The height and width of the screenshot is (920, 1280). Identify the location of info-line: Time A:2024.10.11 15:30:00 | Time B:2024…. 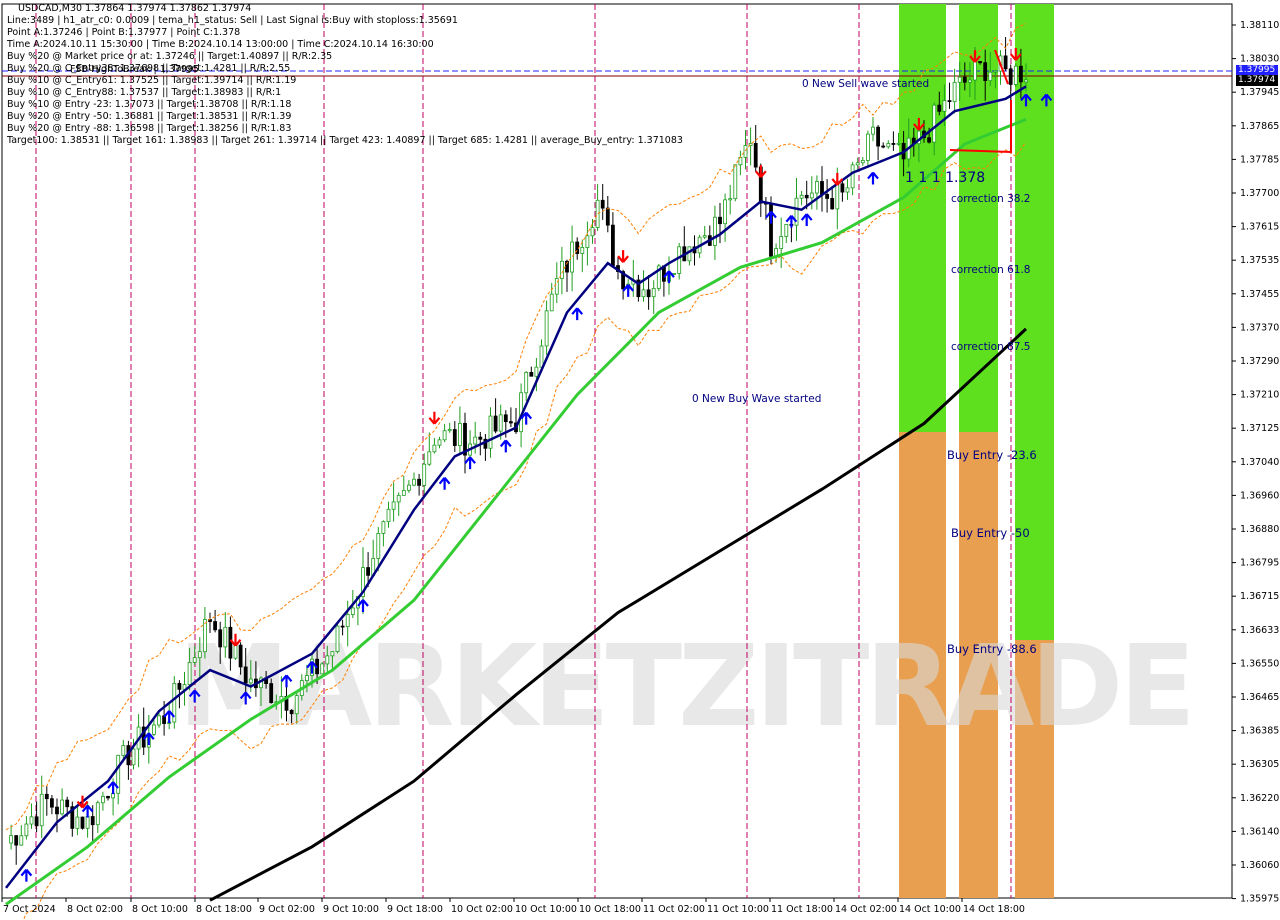
(220, 44).